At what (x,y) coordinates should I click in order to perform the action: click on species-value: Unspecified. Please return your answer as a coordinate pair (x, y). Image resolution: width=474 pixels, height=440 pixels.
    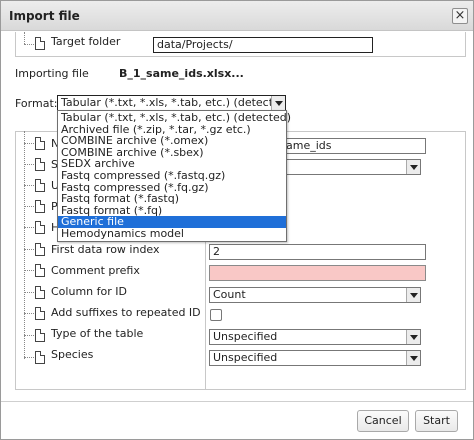
    Looking at the image, I should click on (245, 357).